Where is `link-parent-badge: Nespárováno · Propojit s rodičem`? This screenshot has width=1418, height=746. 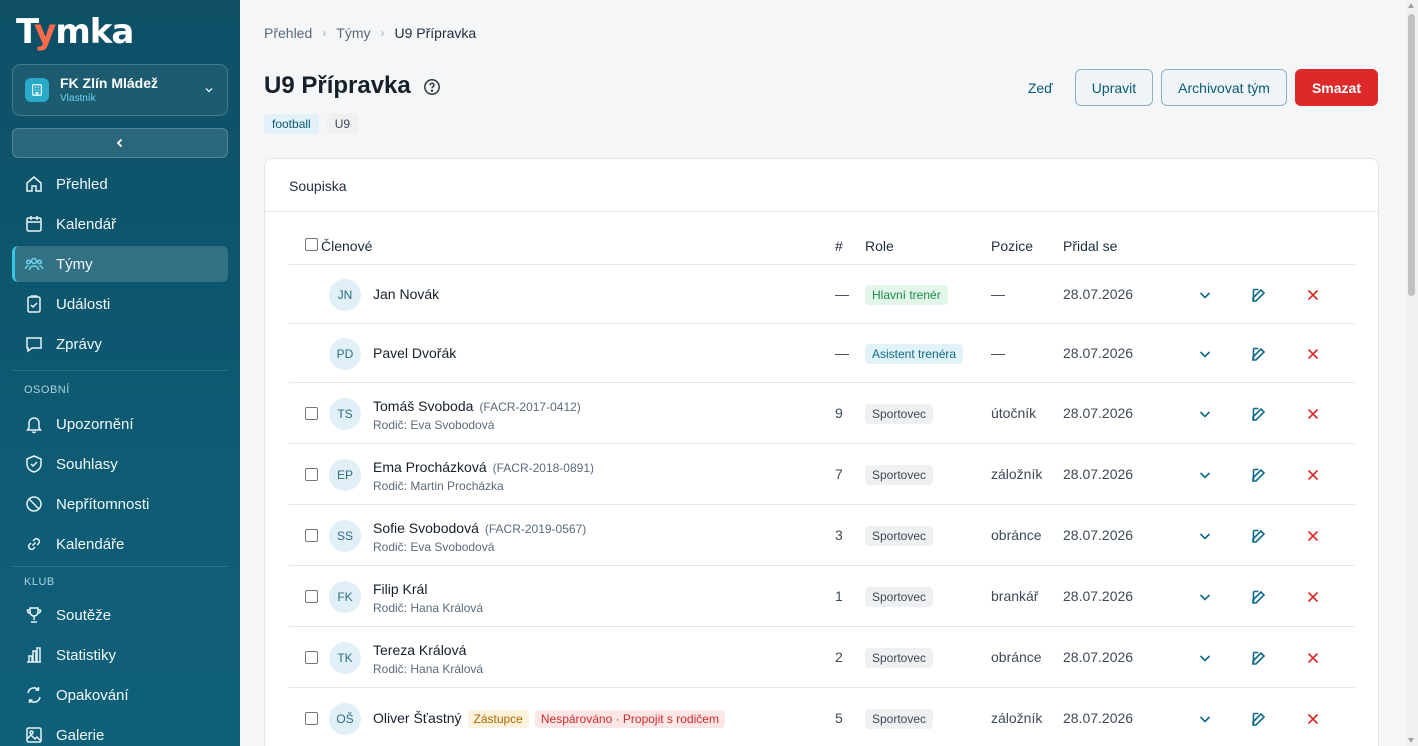
link-parent-badge: Nespárováno · Propojit s rodičem is located at coordinates (629, 718).